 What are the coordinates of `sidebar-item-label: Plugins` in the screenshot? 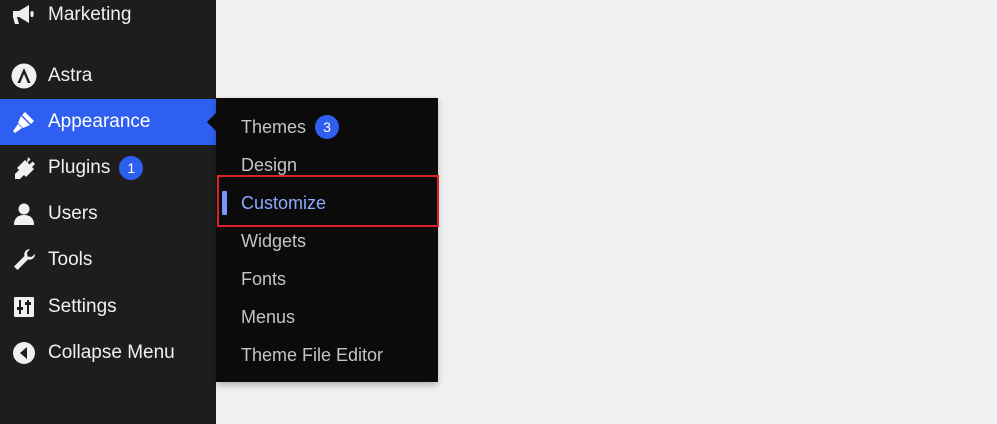 It's located at (79, 167).